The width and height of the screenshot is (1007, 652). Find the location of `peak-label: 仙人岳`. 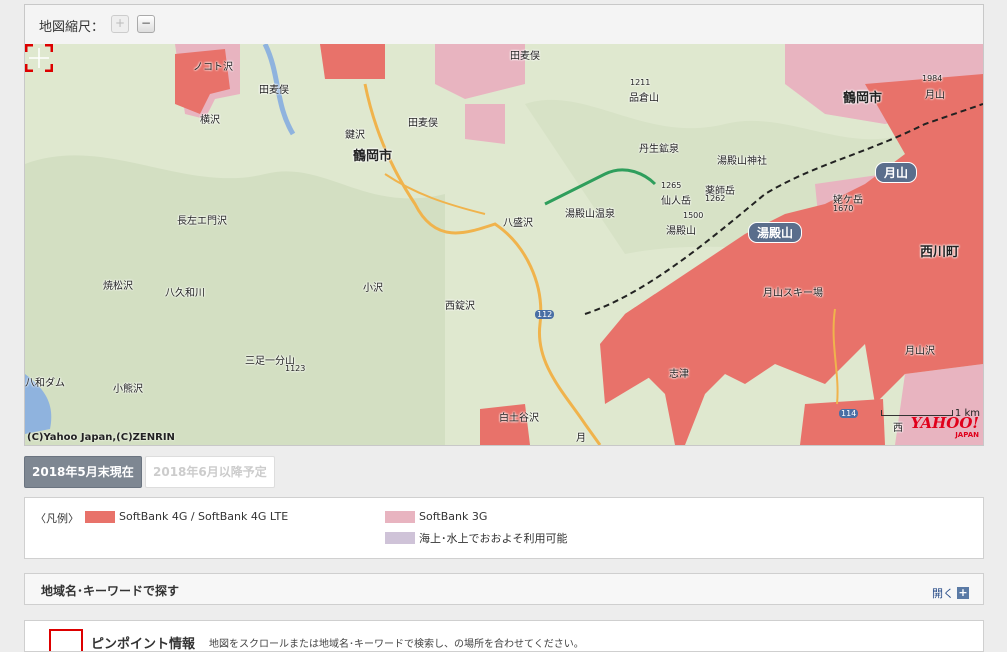

peak-label: 仙人岳 is located at coordinates (676, 201).